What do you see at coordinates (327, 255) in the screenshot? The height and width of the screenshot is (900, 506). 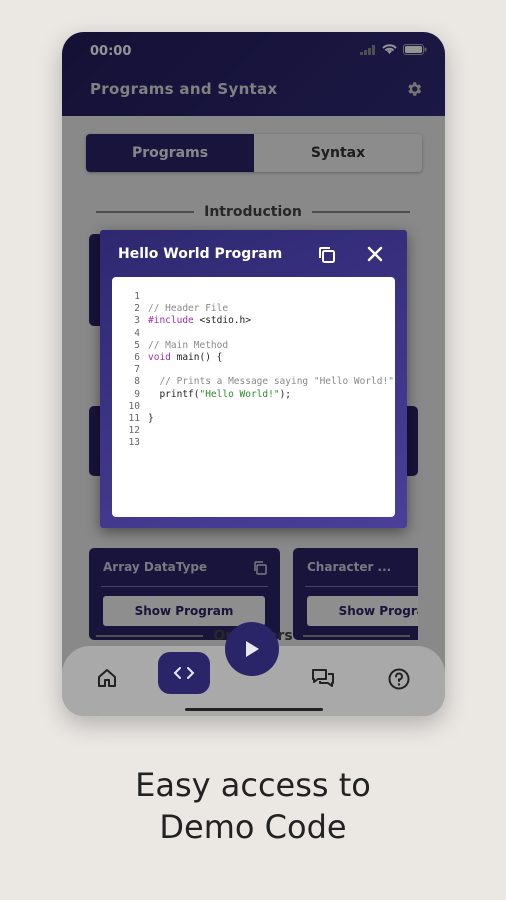 I see `copy-icon` at bounding box center [327, 255].